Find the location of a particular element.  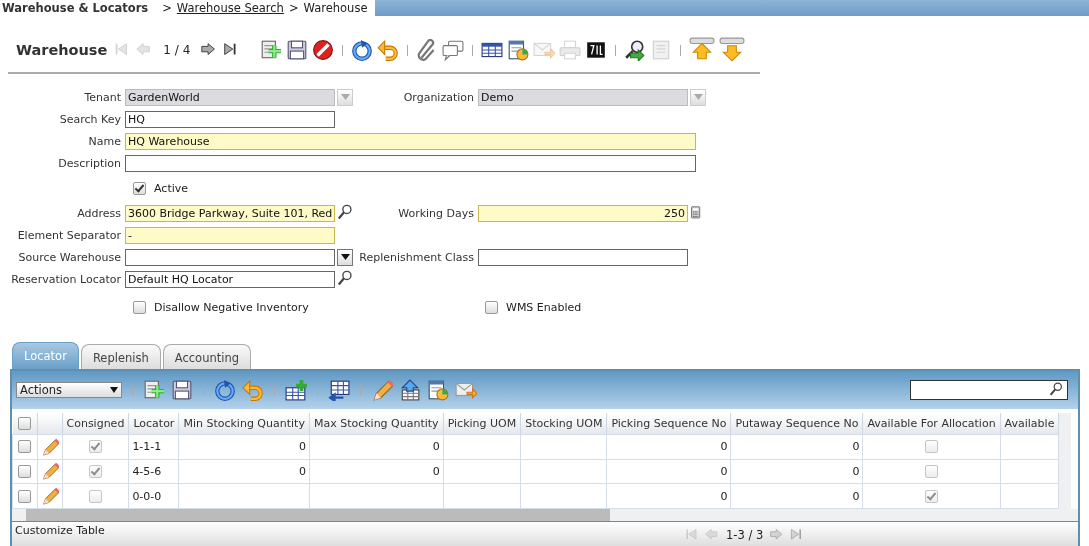

dropdown-field: GardenWorld is located at coordinates (230, 97).